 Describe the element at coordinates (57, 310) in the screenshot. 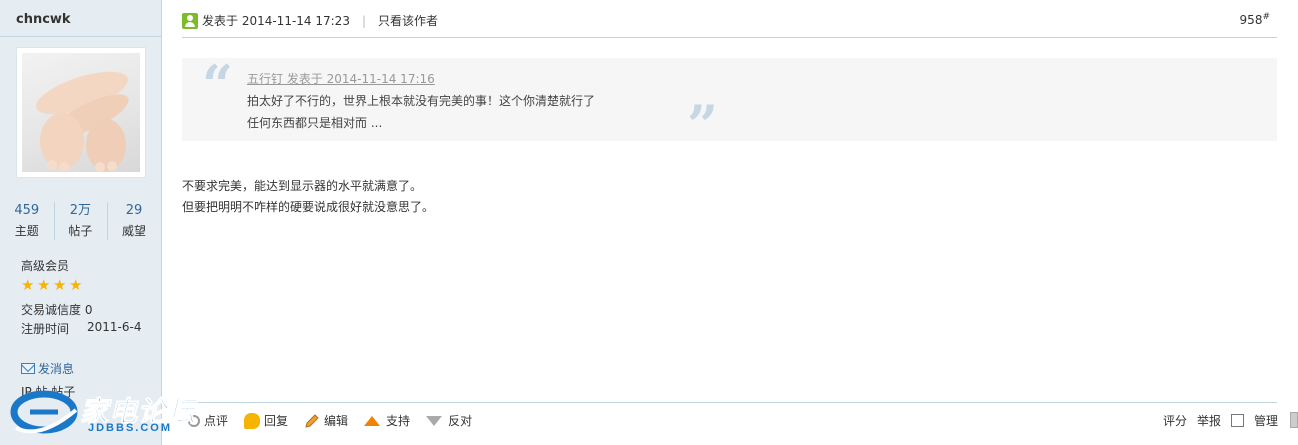

I see `trade-credit: 交易诚信度 0` at that location.